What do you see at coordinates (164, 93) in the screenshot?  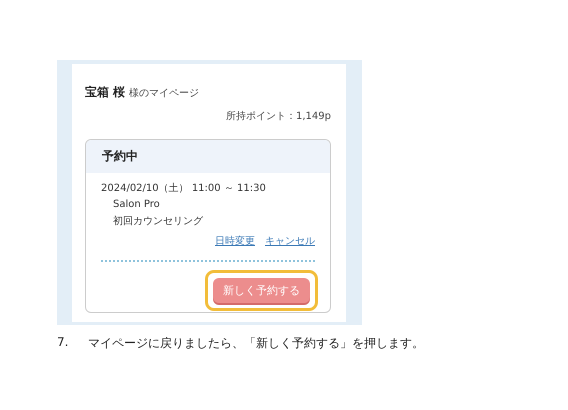 I see `page-title: 様のマイページ` at bounding box center [164, 93].